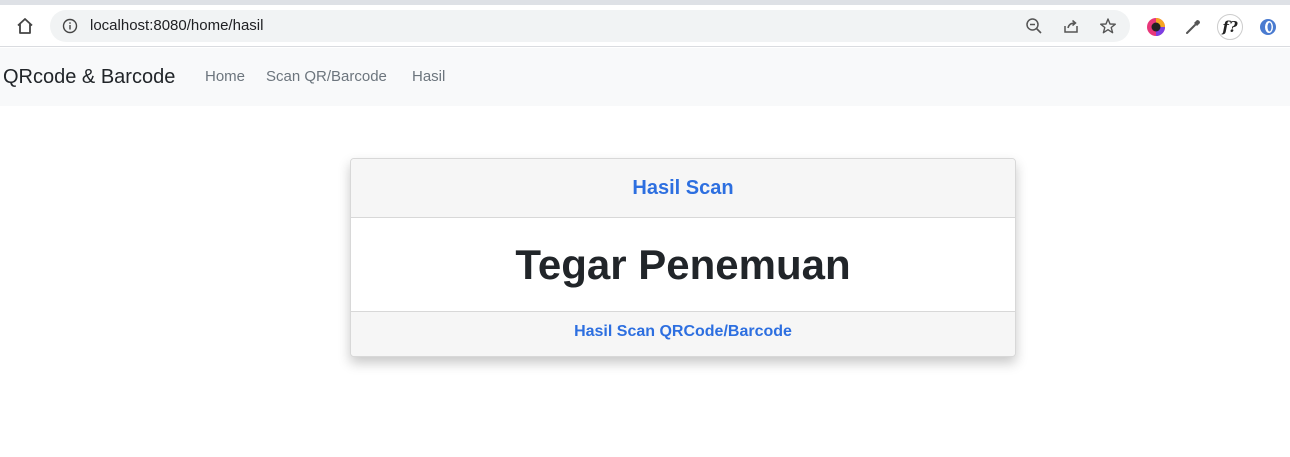 The height and width of the screenshot is (457, 1290). What do you see at coordinates (1156, 27) in the screenshot?
I see `color-circle-icon` at bounding box center [1156, 27].